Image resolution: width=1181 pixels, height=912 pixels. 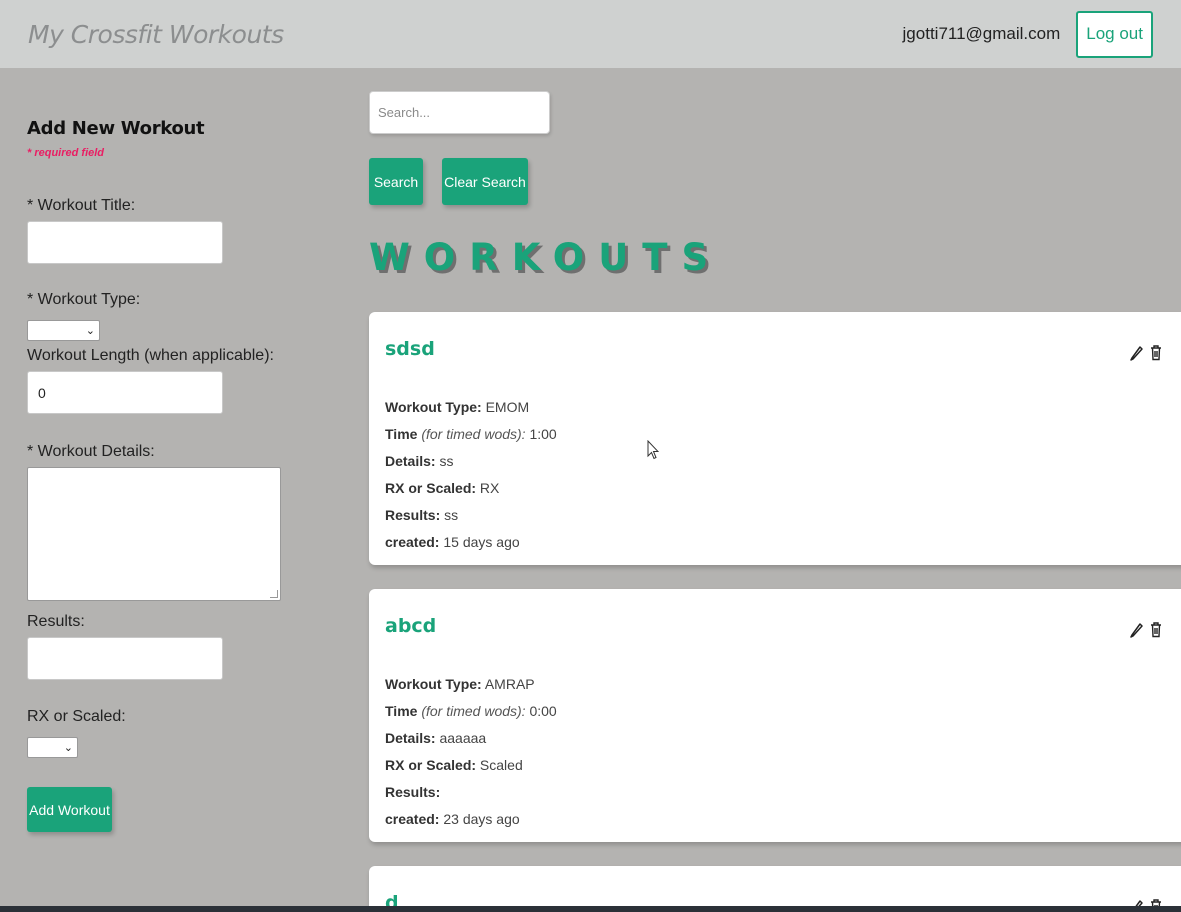 What do you see at coordinates (452, 819) in the screenshot?
I see `workout-created-row: created: 23 days ago` at bounding box center [452, 819].